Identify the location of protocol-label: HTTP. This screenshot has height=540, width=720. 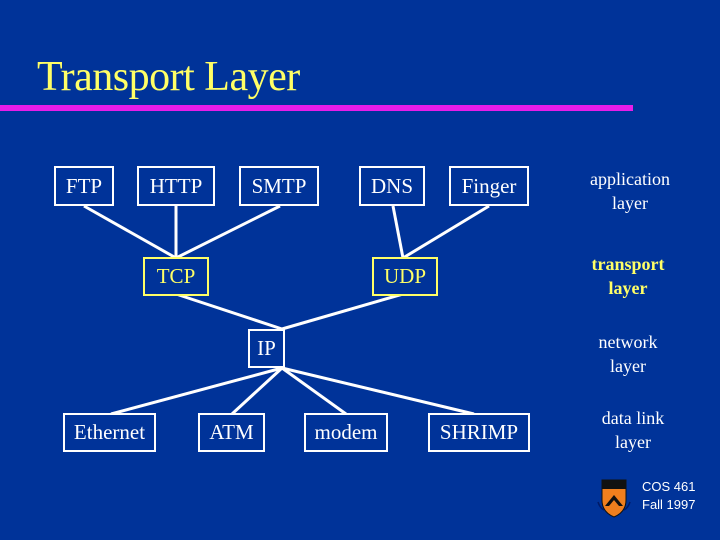
(176, 185).